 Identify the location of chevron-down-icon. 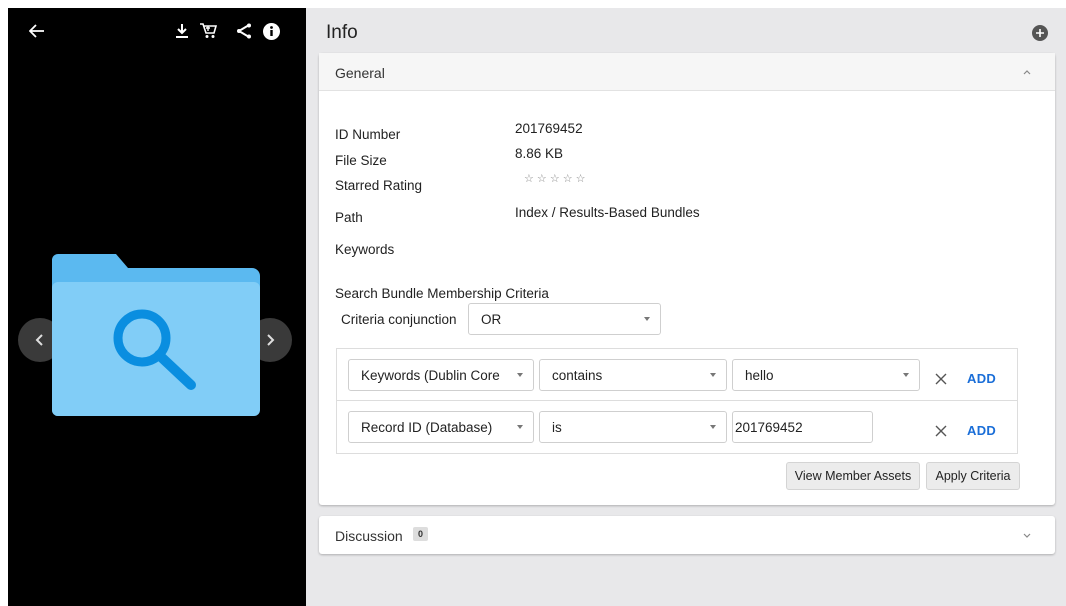
(1027, 535).